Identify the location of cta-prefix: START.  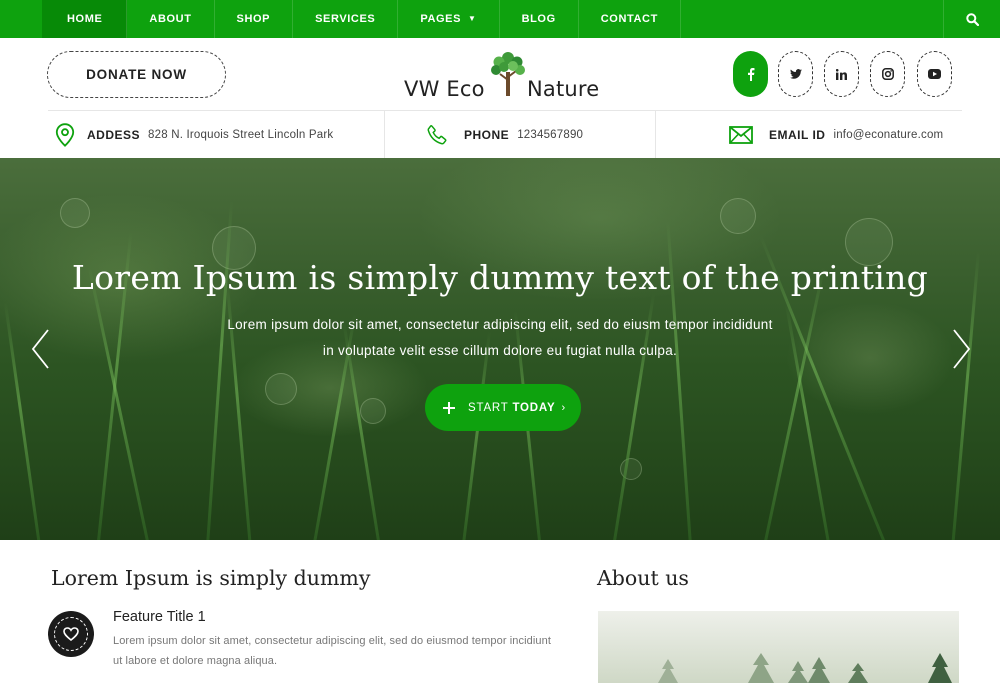
(488, 407).